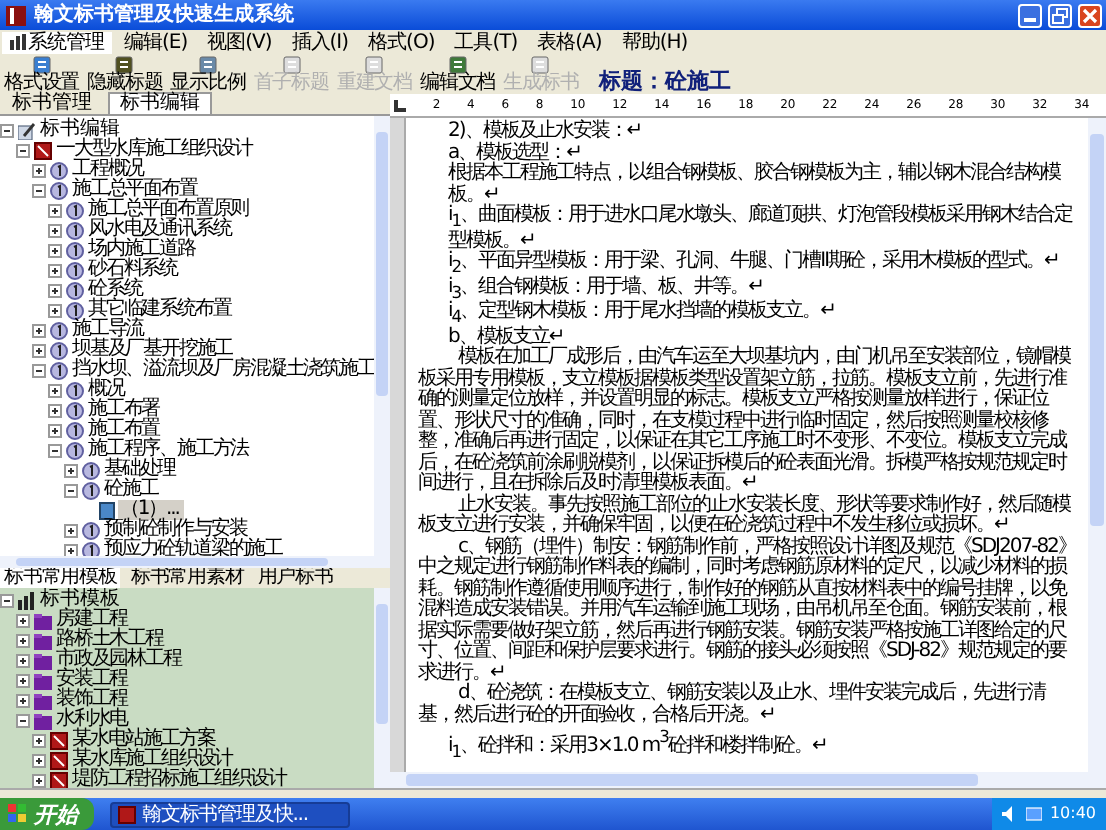 The image size is (1106, 830). I want to click on bar-chart-icon, so click(18, 42).